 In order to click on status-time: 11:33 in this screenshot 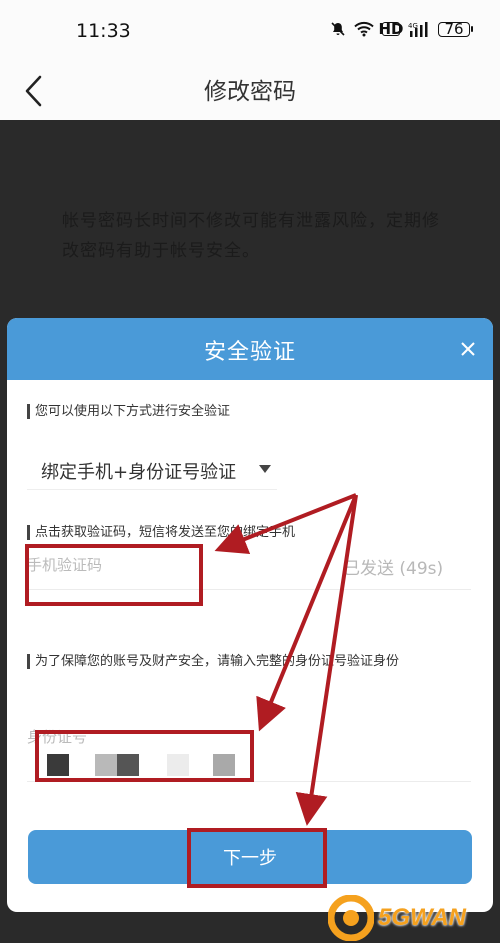, I will do `click(103, 31)`.